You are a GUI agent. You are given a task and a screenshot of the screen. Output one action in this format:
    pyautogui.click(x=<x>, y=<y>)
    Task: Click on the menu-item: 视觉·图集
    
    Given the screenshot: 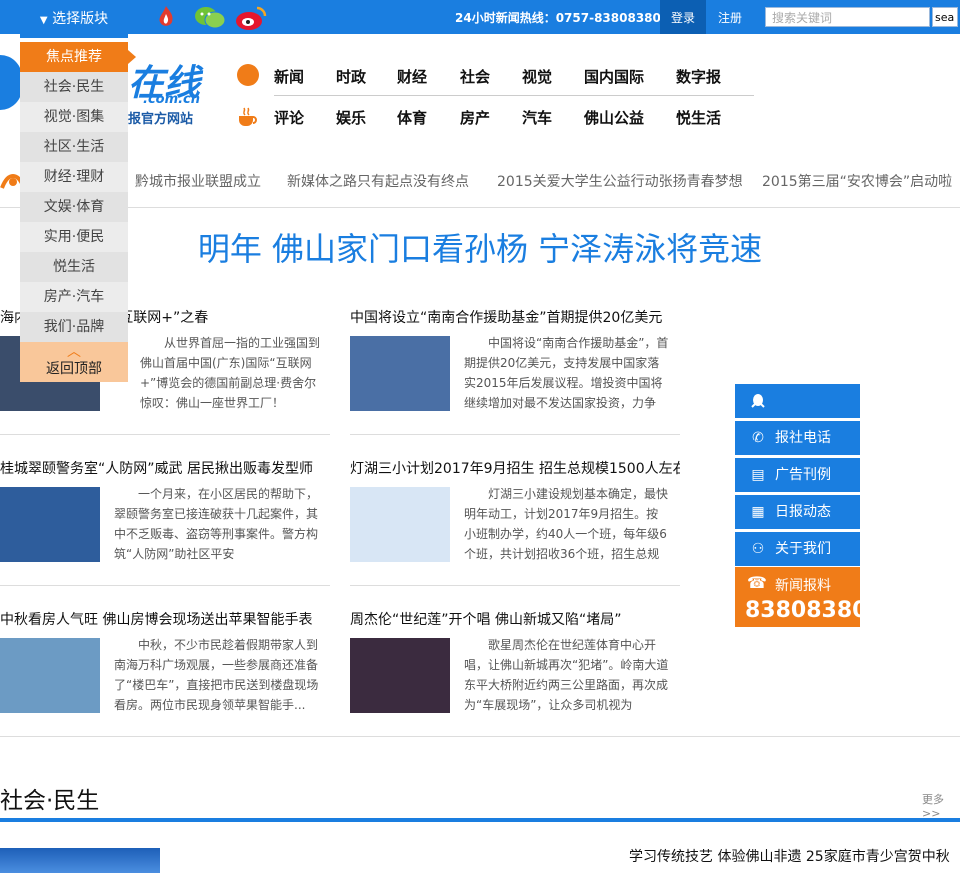 What is the action you would take?
    pyautogui.click(x=74, y=117)
    